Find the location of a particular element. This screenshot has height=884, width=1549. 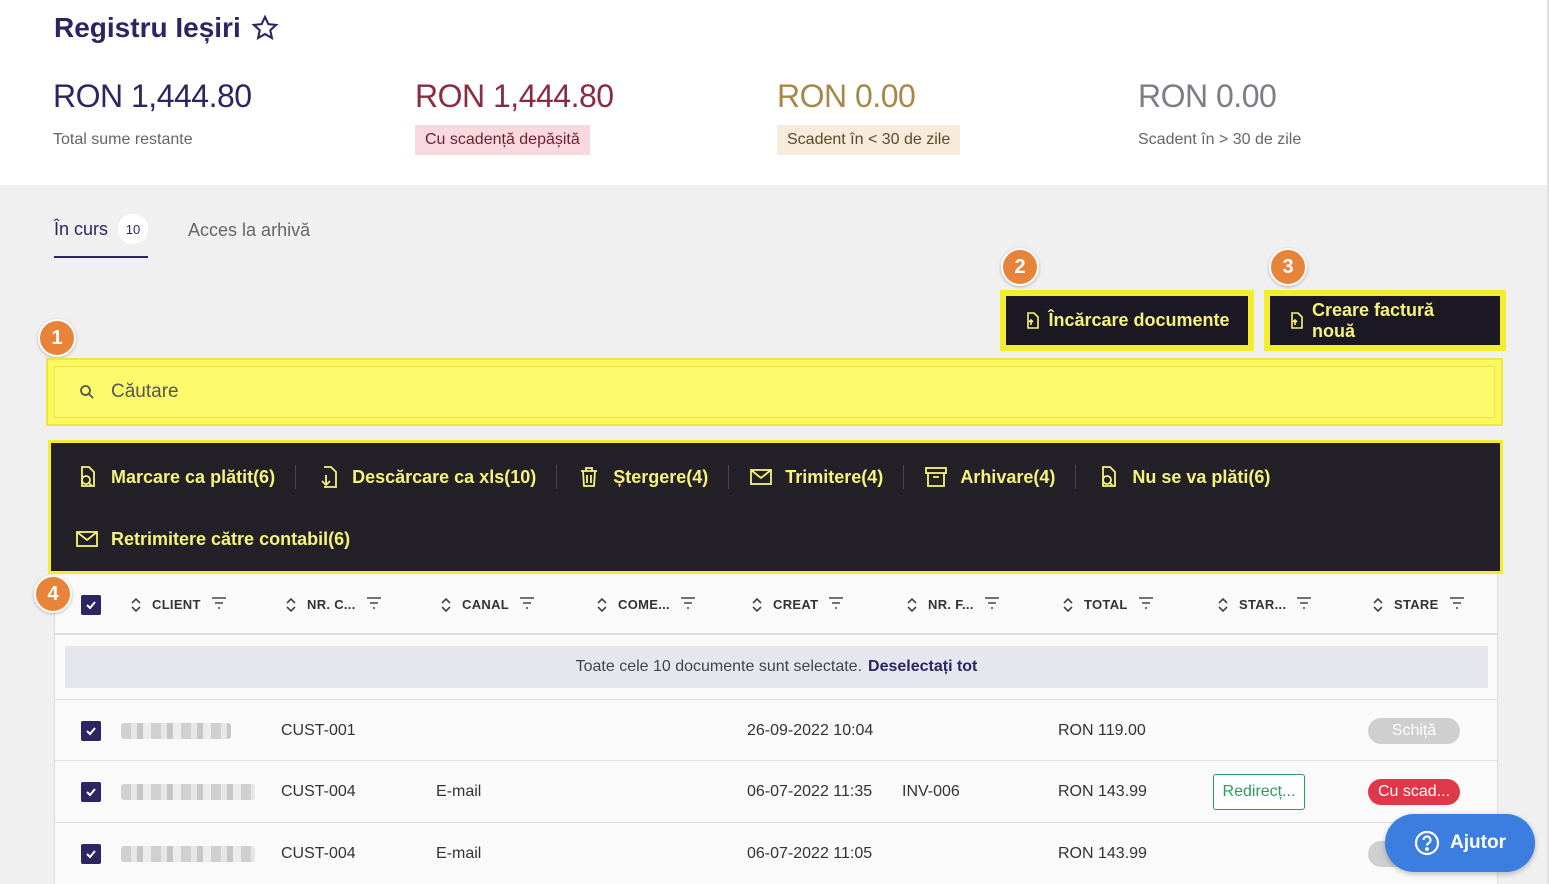

column-header-status: STARE is located at coordinates (1418, 604).